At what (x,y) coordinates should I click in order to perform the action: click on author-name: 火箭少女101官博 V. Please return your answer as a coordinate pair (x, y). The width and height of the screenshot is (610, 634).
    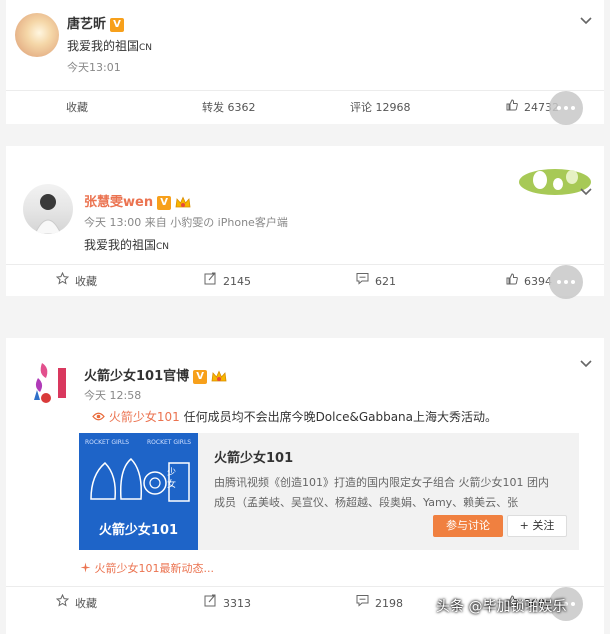
    Looking at the image, I should click on (155, 374).